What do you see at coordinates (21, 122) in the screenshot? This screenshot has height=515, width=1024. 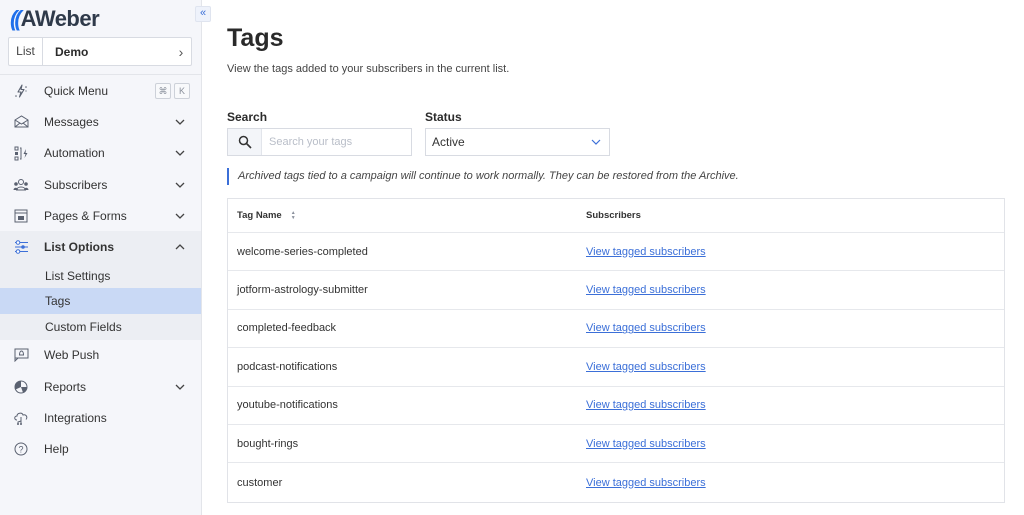 I see `envelope-icon` at bounding box center [21, 122].